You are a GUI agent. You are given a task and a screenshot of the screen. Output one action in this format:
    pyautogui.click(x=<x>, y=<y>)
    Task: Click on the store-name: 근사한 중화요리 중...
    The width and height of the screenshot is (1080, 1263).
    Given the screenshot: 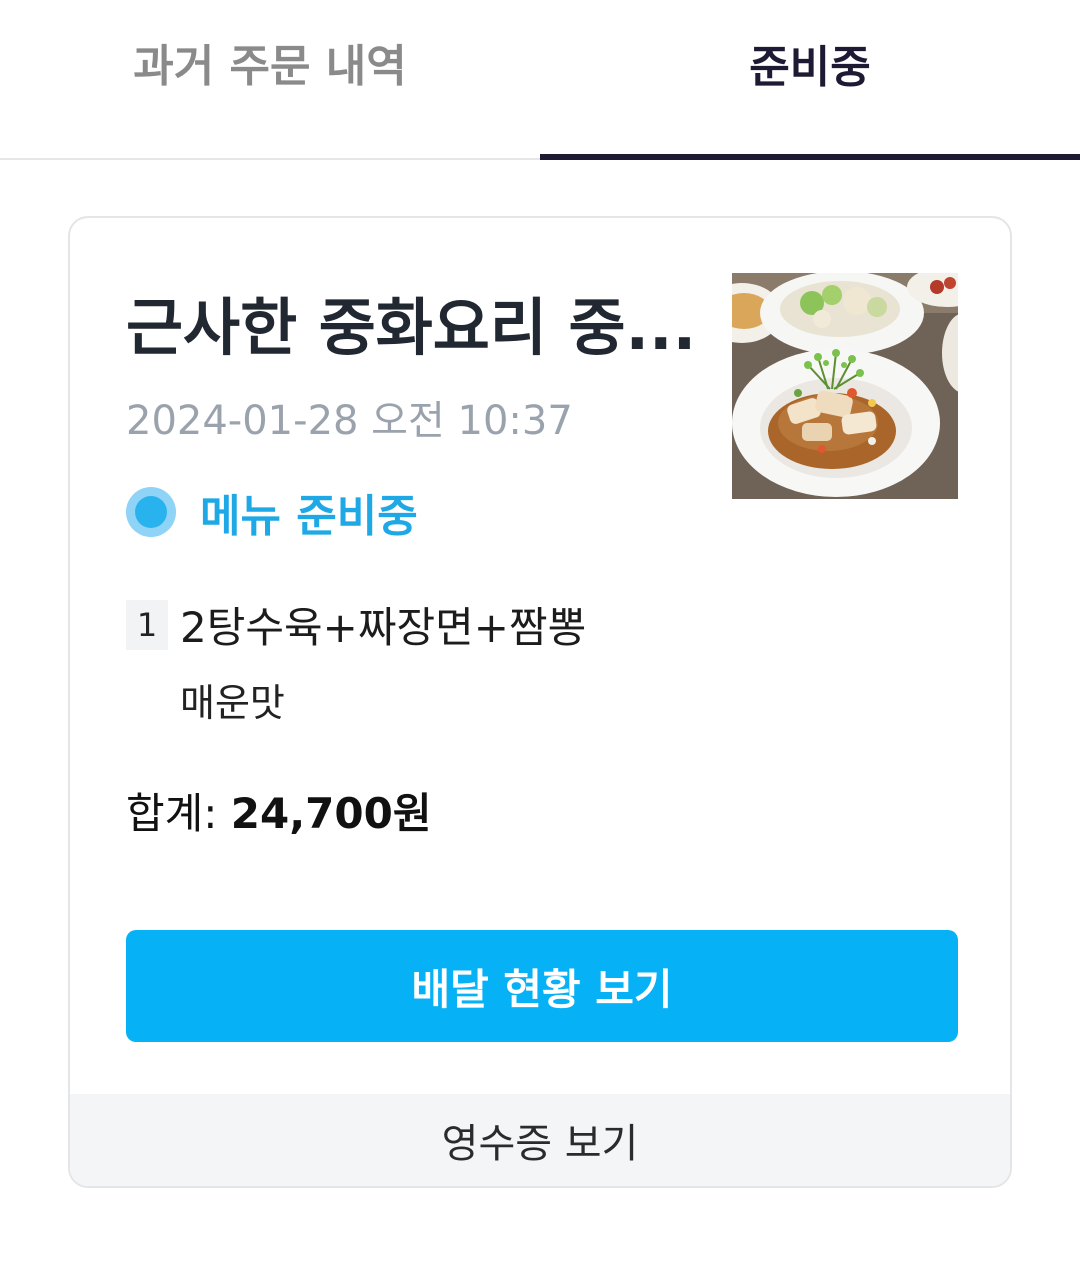 What is the action you would take?
    pyautogui.click(x=430, y=328)
    